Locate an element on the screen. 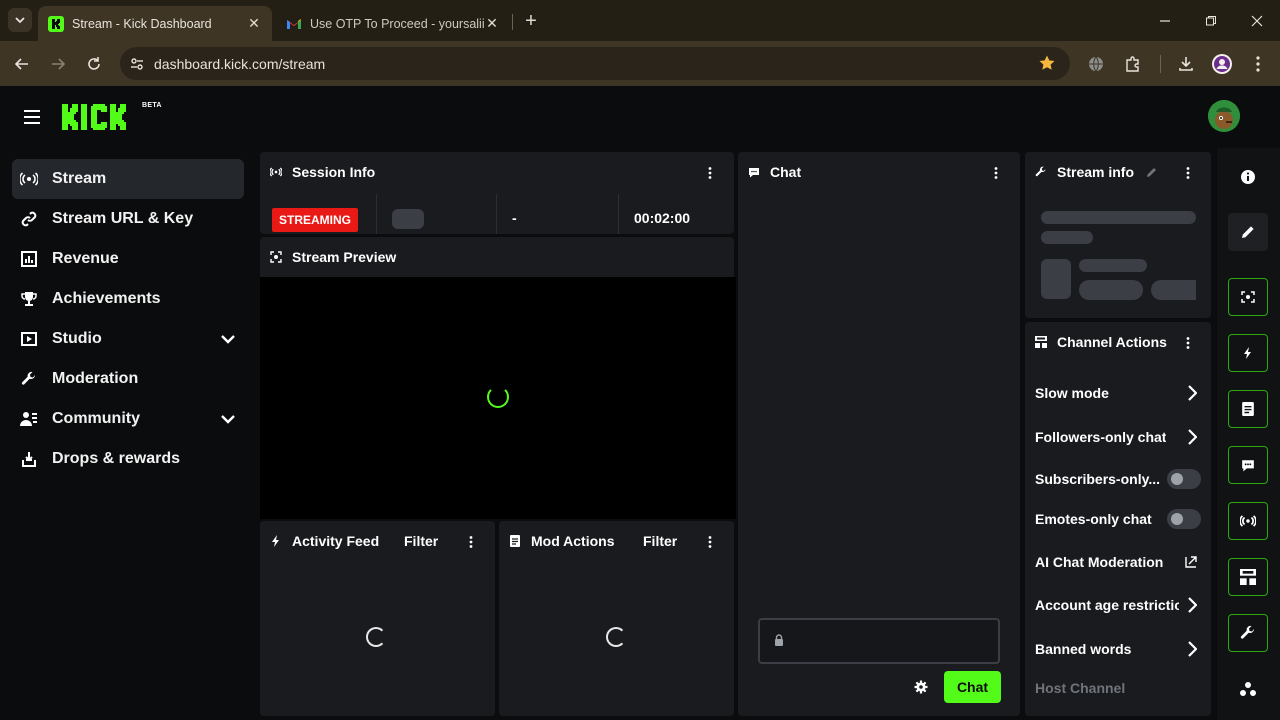  broadcast-icon is located at coordinates (29, 179).